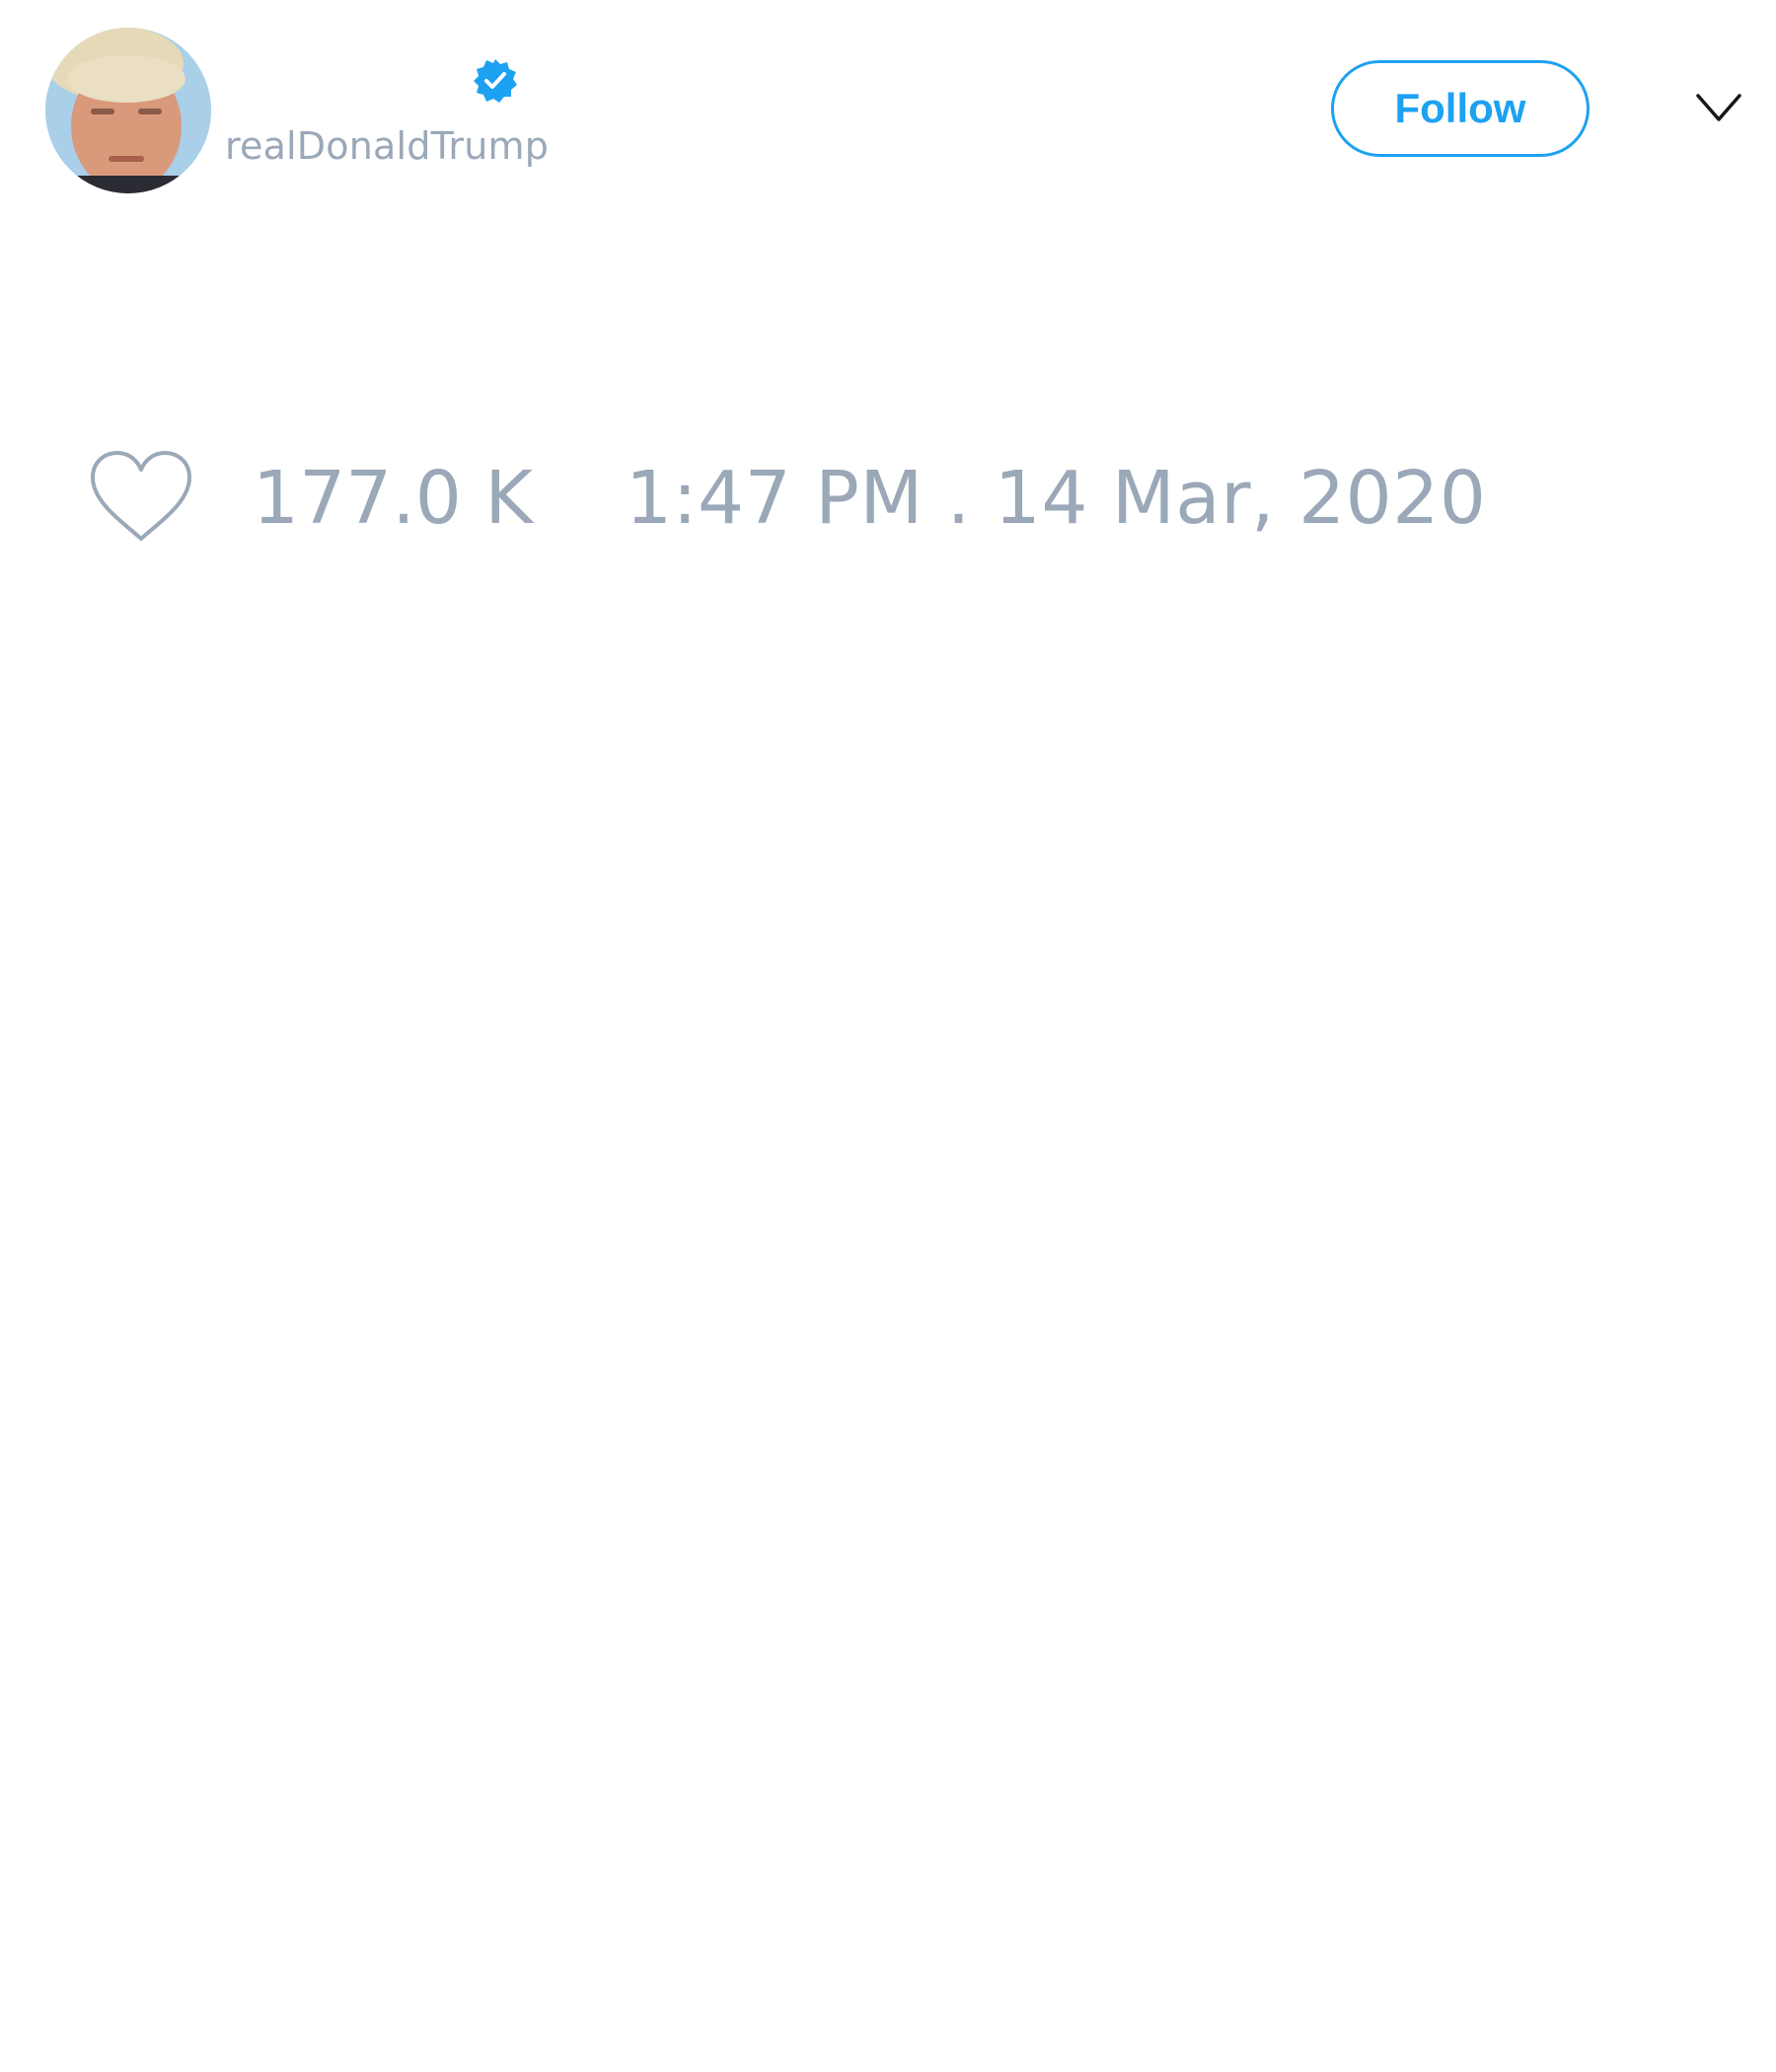 This screenshot has height=2072, width=1776. Describe the element at coordinates (141, 498) in the screenshot. I see `heart-outline-icon` at that location.